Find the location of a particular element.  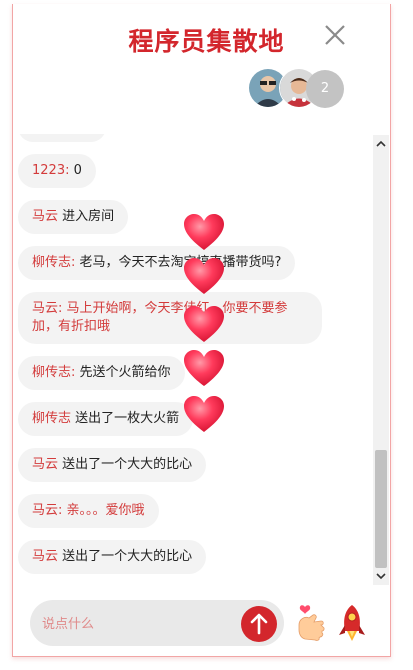

message-text: 0 is located at coordinates (75, 170).